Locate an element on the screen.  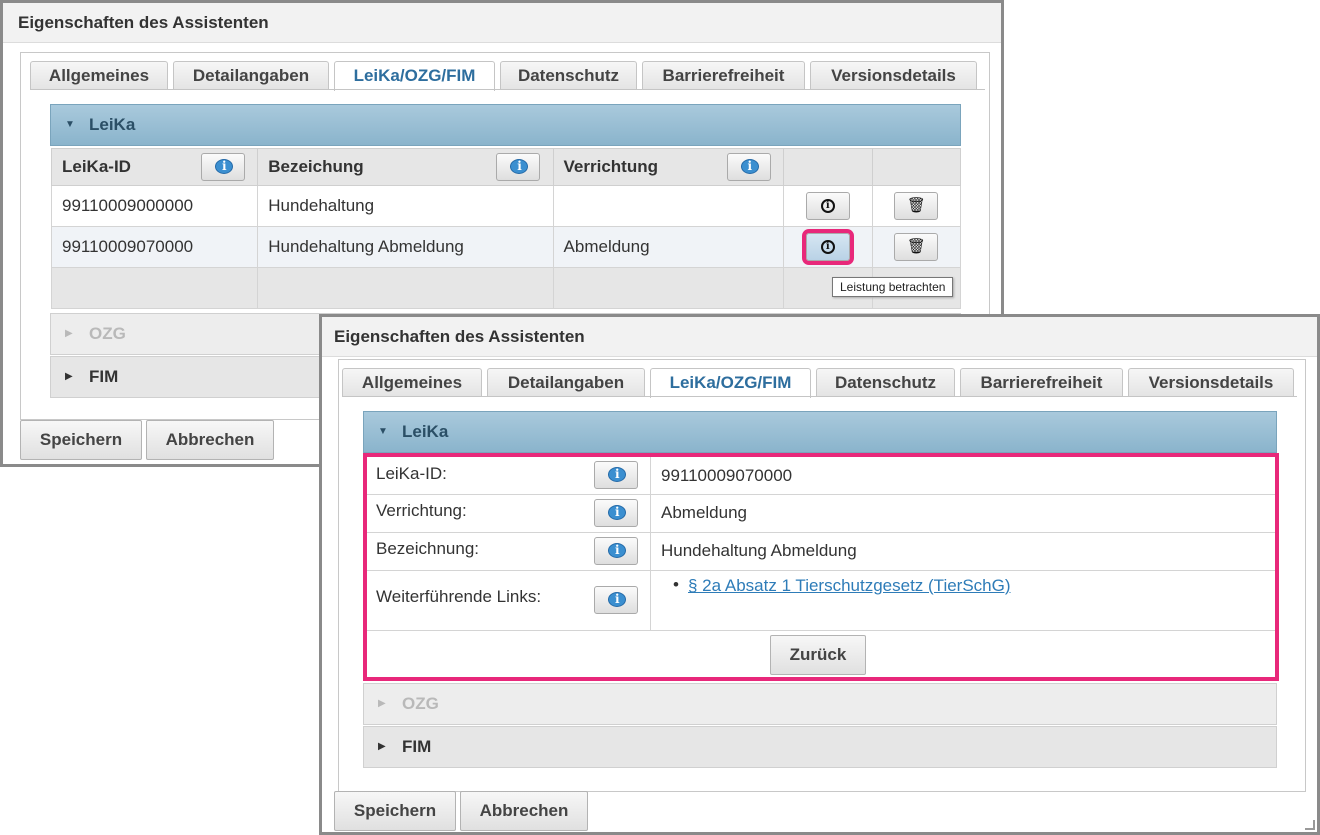
col-header-view is located at coordinates (827, 167).